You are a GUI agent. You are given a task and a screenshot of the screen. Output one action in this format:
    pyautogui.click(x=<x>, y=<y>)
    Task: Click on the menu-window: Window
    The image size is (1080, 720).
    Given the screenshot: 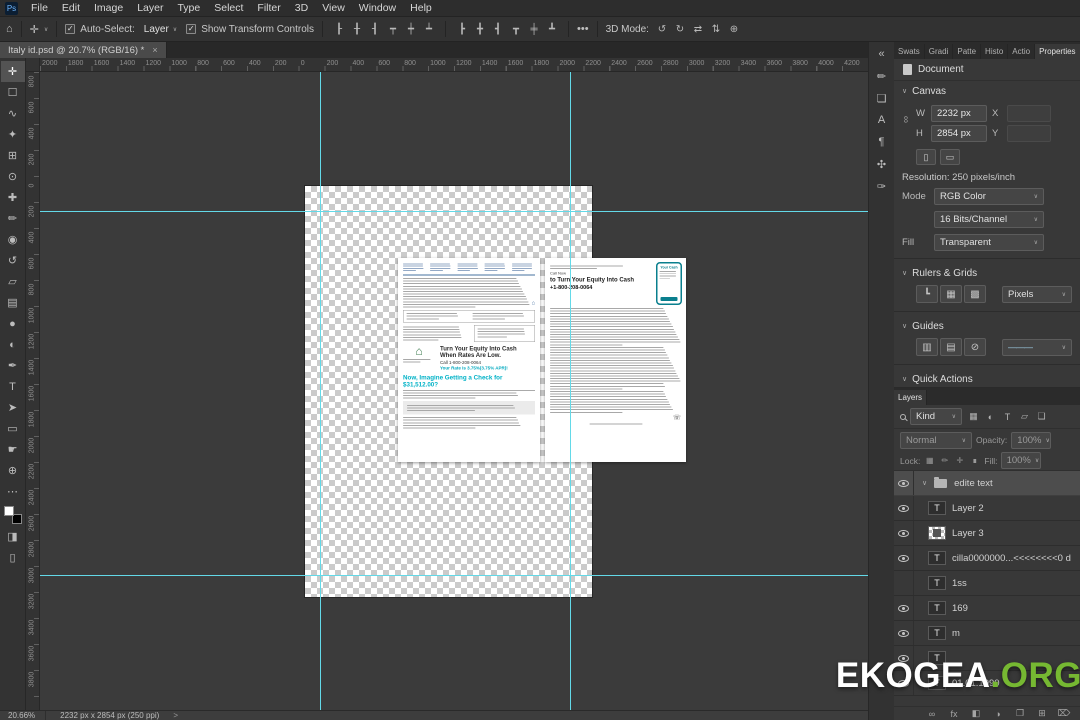 What is the action you would take?
    pyautogui.click(x=377, y=8)
    